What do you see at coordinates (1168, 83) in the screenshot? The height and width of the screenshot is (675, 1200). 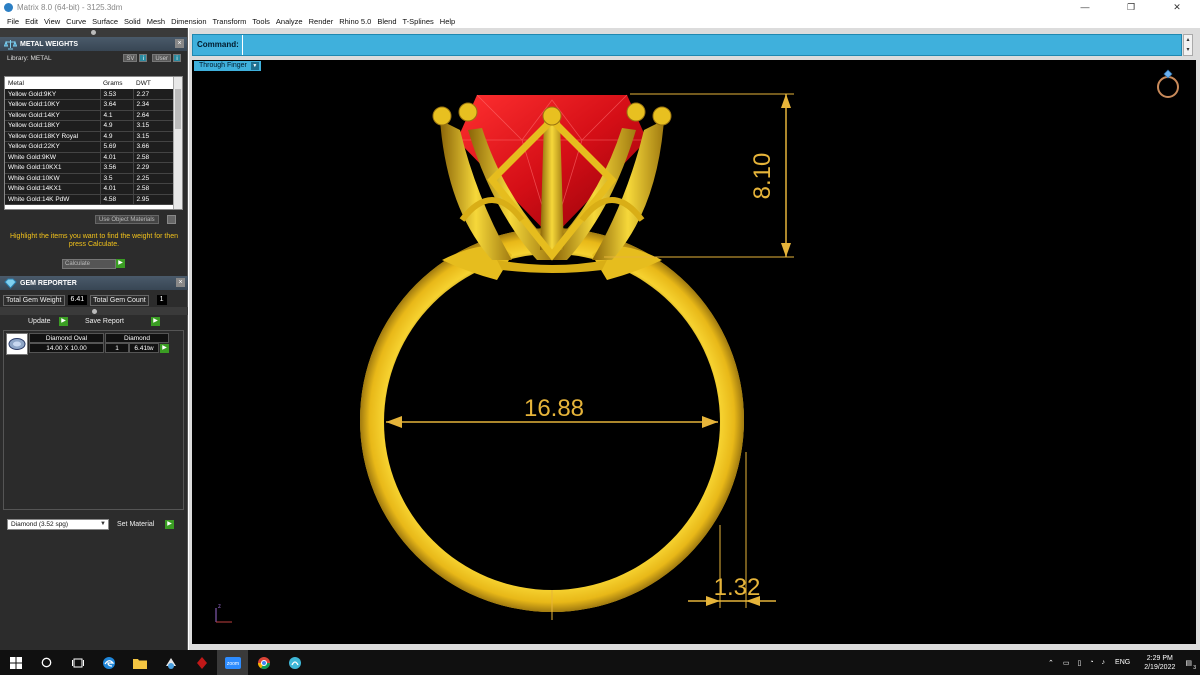 I see `ring-view-icon` at bounding box center [1168, 83].